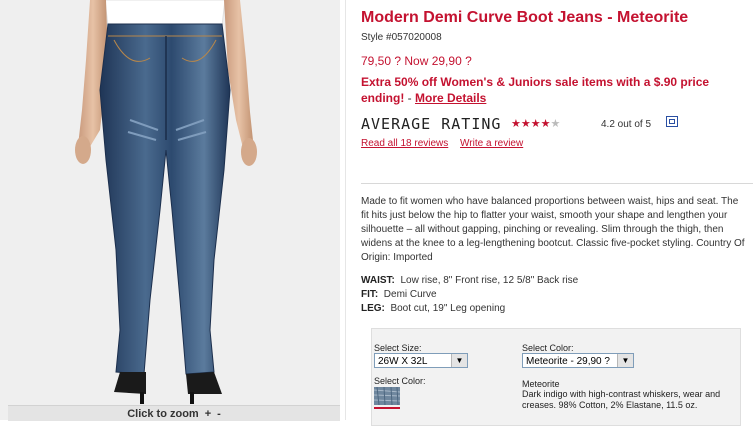 The width and height of the screenshot is (753, 426). I want to click on star-empty-icon: ★, so click(555, 124).